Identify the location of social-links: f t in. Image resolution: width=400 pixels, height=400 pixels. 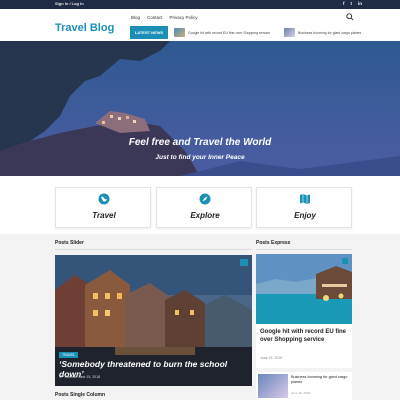
(352, 3).